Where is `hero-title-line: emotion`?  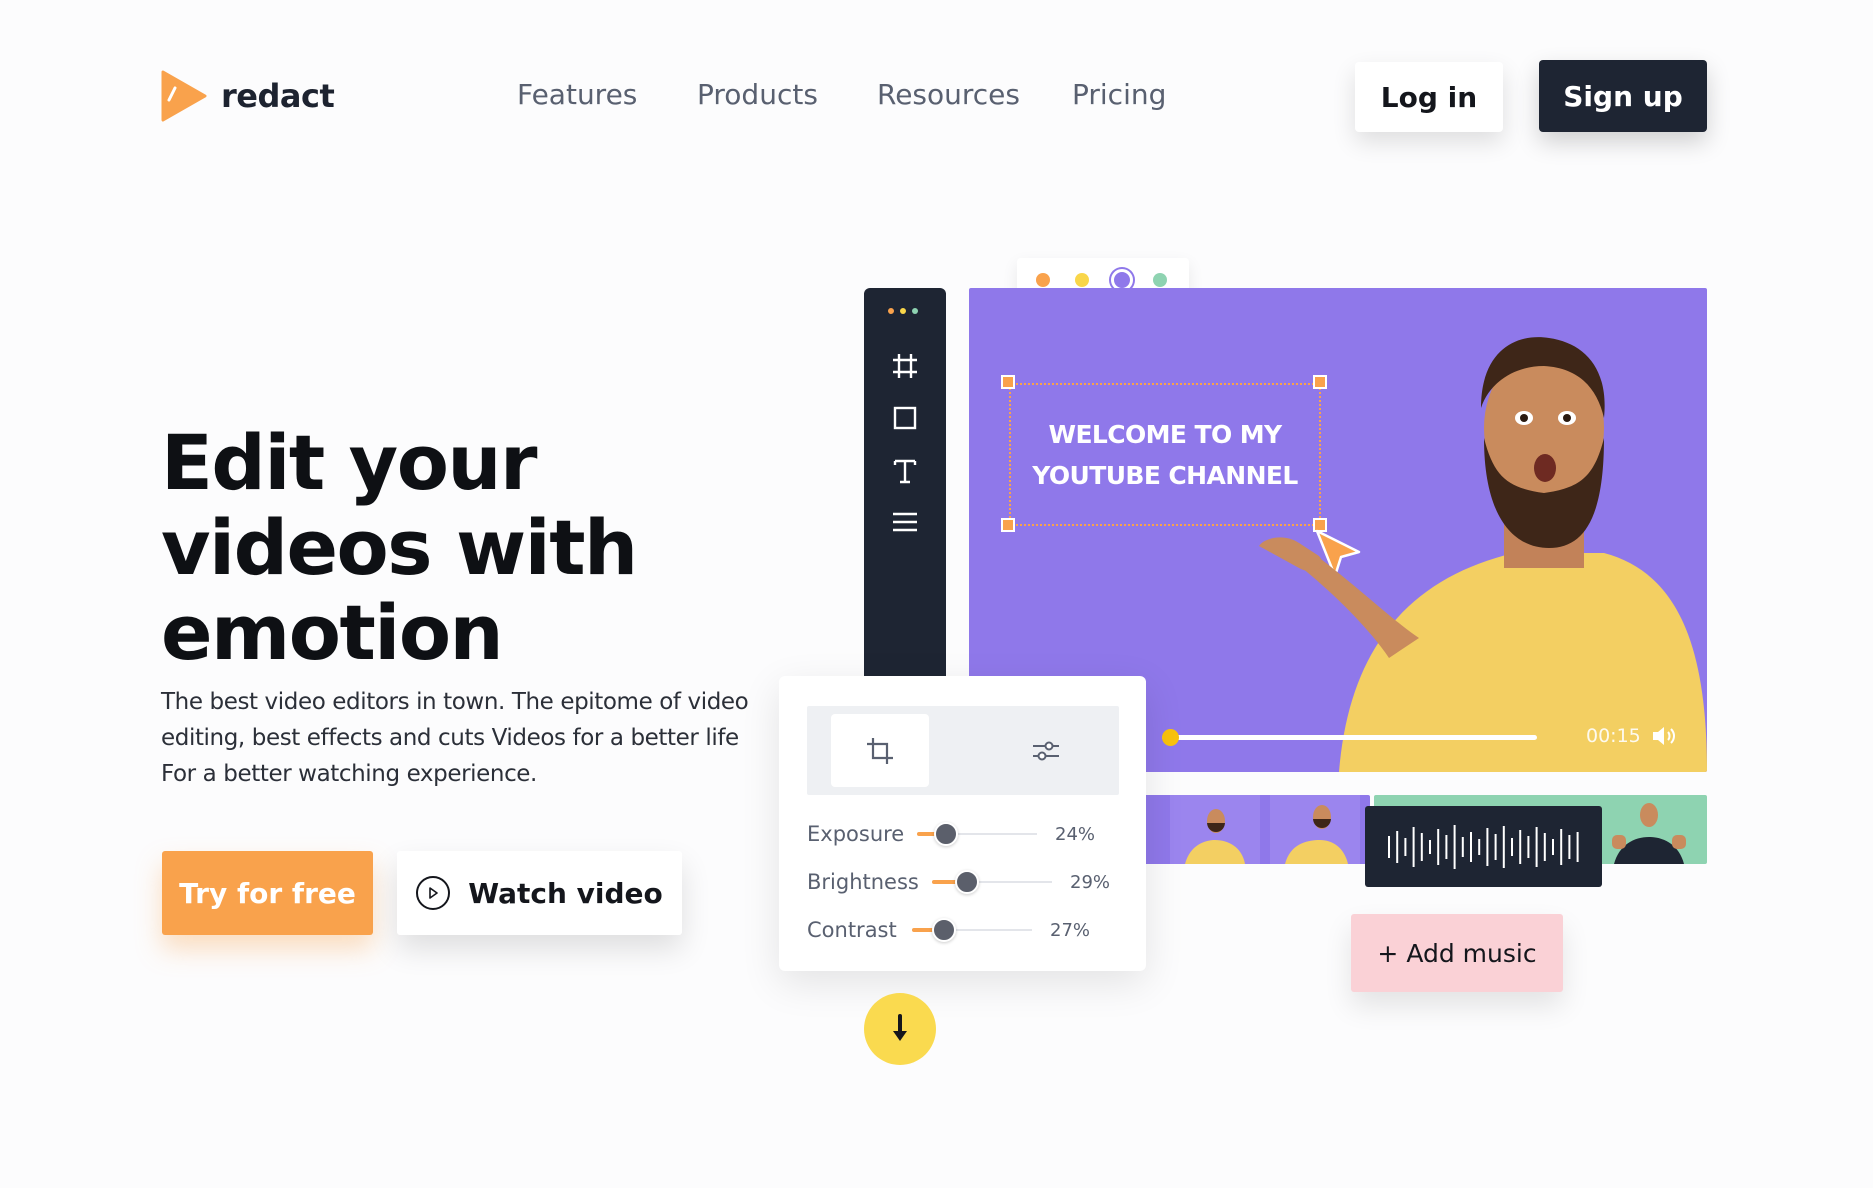 hero-title-line: emotion is located at coordinates (332, 632).